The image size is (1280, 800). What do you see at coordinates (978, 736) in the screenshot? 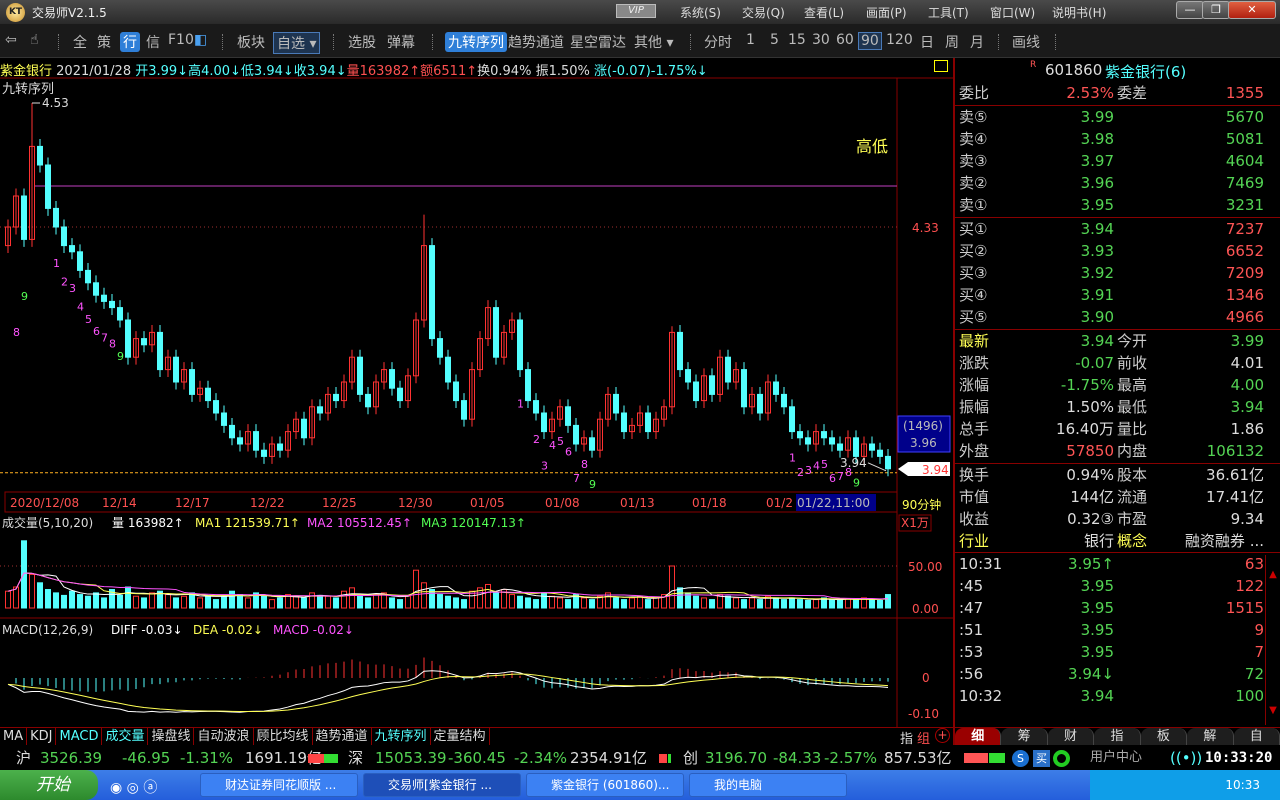
I see `quote-tab-0: 细` at bounding box center [978, 736].